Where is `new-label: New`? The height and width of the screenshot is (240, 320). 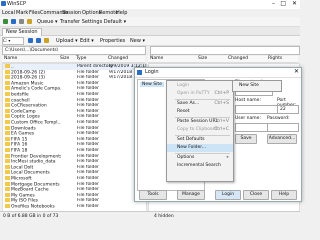 new-label: New is located at coordinates (135, 41).